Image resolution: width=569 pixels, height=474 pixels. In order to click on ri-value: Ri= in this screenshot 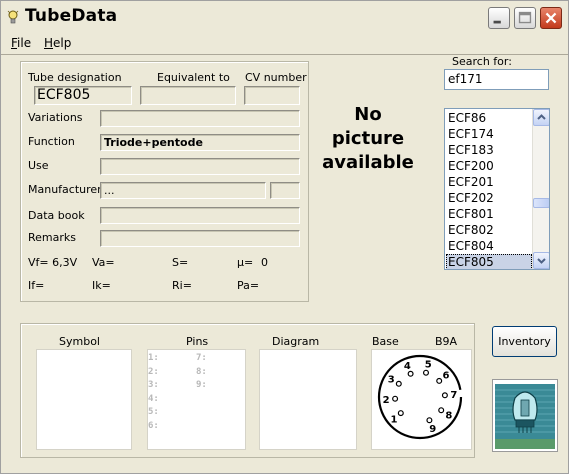, I will do `click(182, 285)`.